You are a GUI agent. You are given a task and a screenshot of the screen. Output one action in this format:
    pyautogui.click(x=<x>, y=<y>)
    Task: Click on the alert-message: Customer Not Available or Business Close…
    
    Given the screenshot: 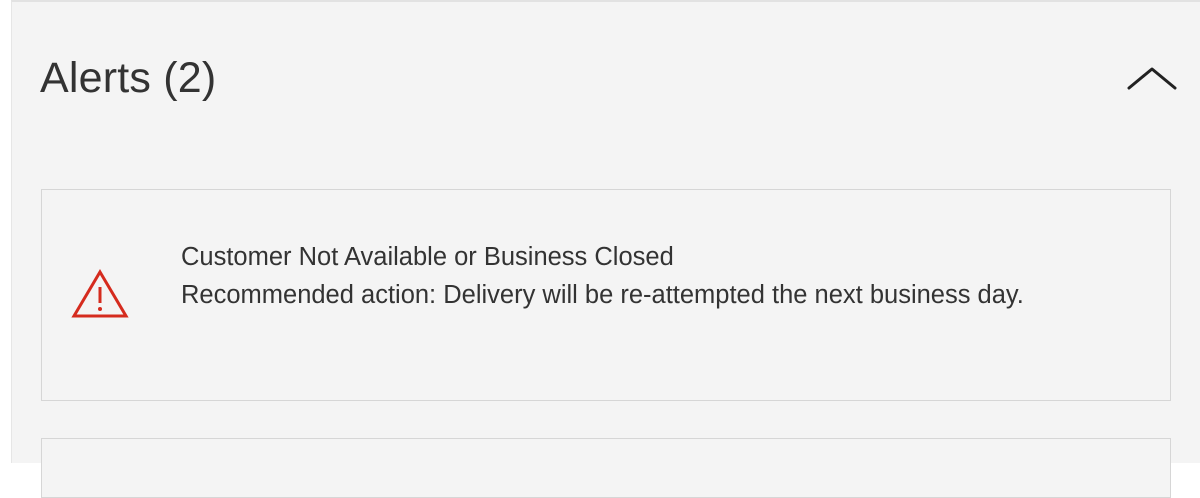 What is the action you would take?
    pyautogui.click(x=646, y=276)
    